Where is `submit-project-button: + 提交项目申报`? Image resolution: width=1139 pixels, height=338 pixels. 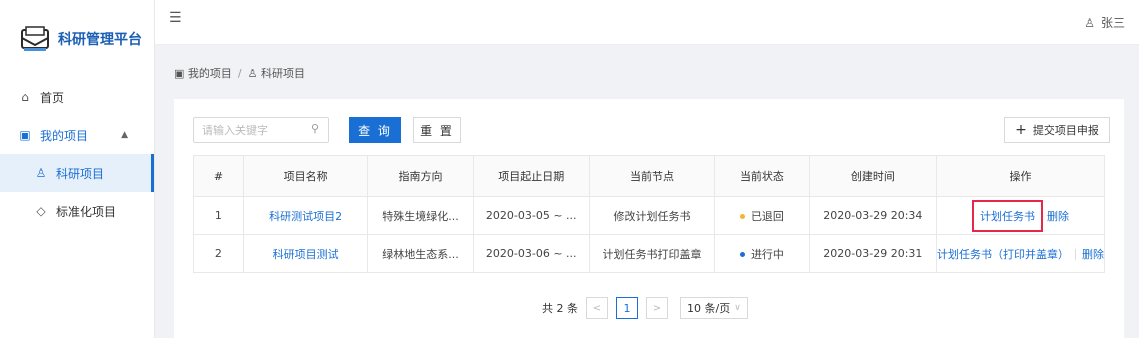 submit-project-button: + 提交项目申报 is located at coordinates (1057, 130).